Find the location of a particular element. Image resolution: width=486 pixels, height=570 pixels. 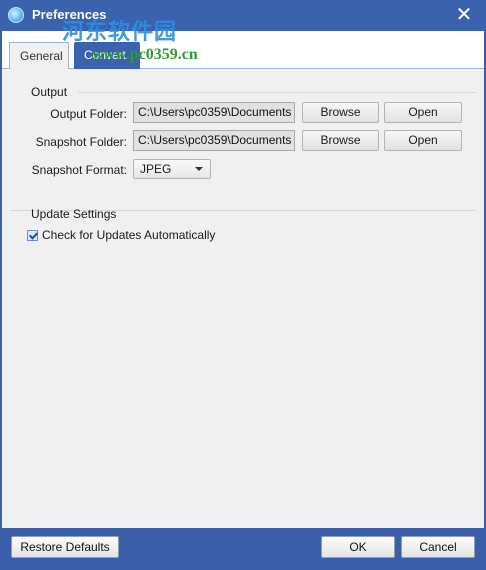

chevron-down-icon is located at coordinates (199, 169).